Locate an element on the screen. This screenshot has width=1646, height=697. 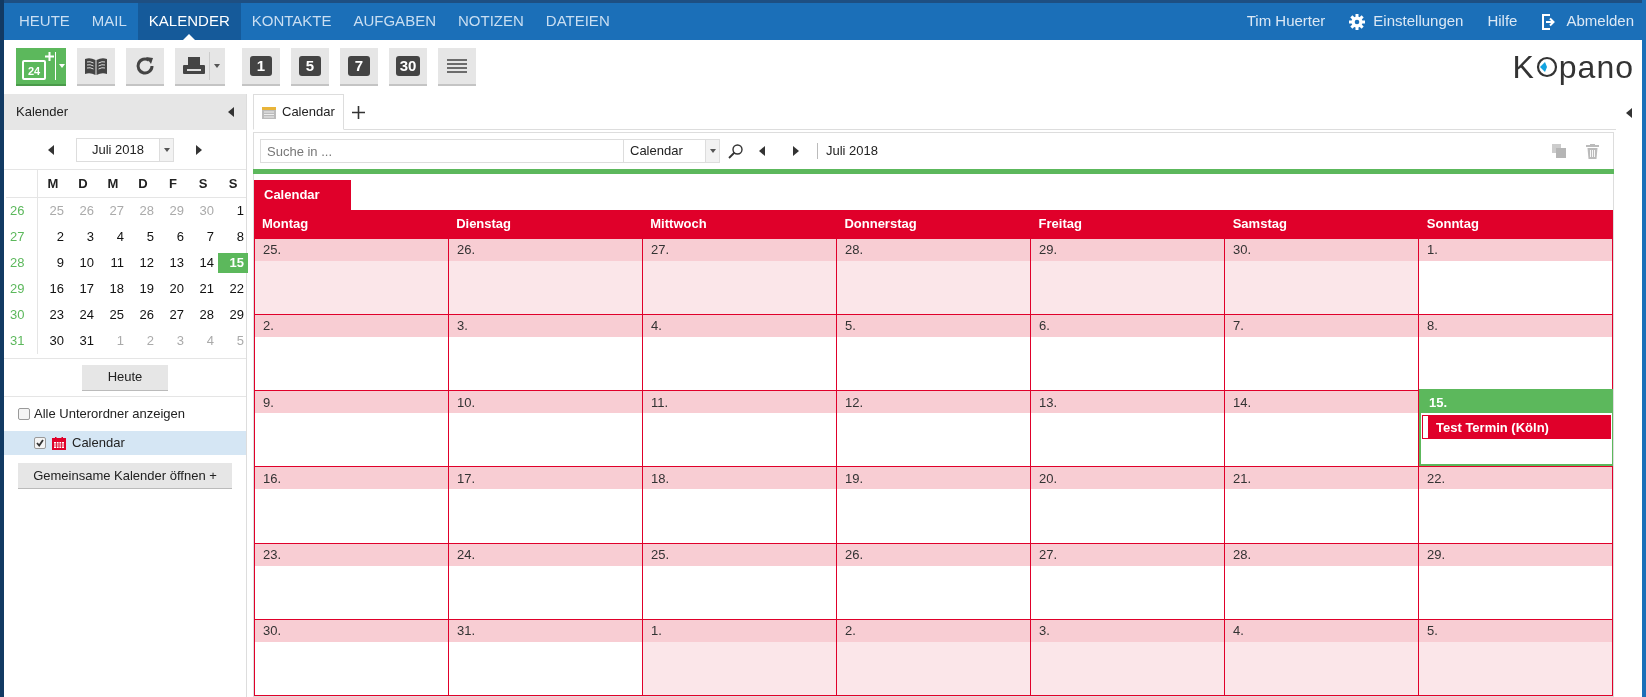
day-cell: 15. Test Termin (Köln) is located at coordinates (1516, 428).